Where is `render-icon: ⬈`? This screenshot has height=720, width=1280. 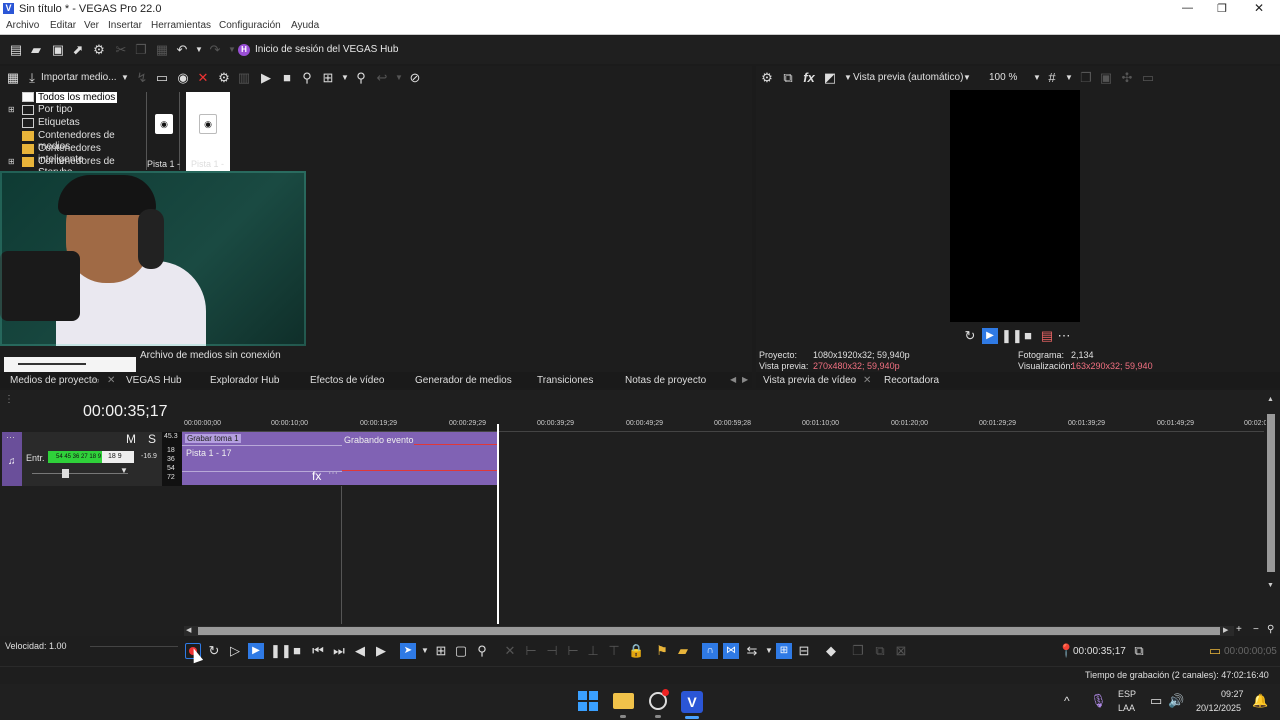 render-icon: ⬈ is located at coordinates (78, 50).